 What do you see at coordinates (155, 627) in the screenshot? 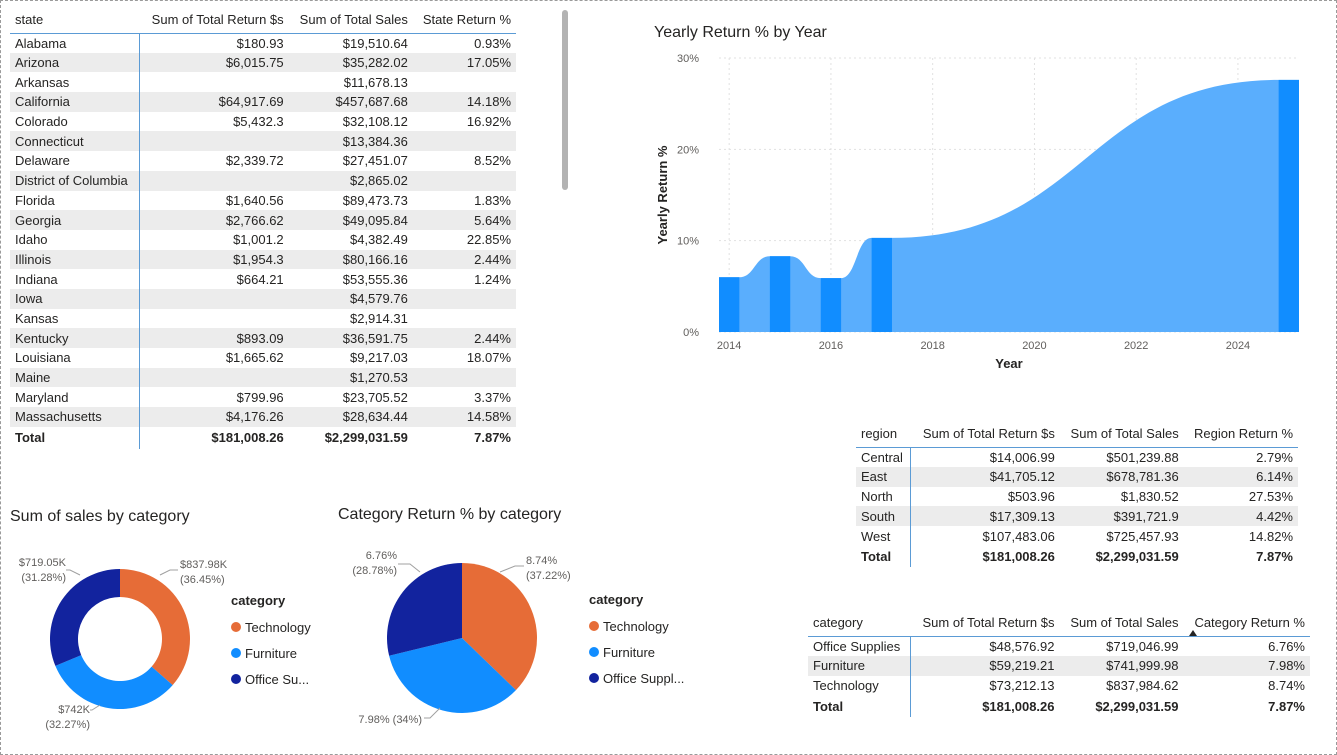
I see `slice-technology` at bounding box center [155, 627].